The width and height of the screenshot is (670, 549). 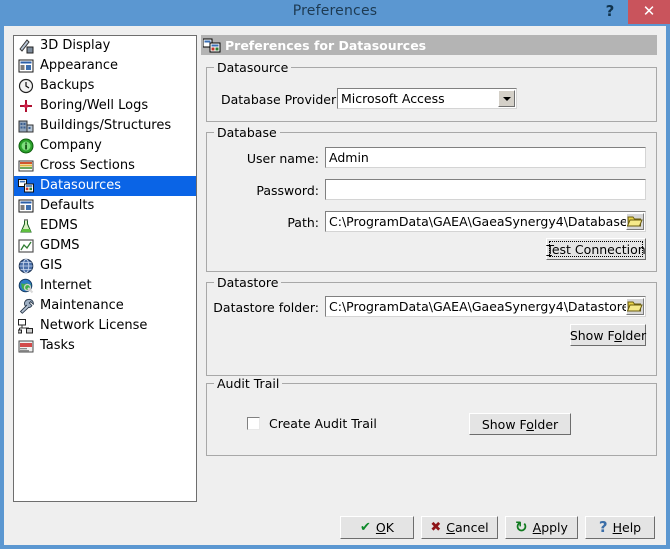 What do you see at coordinates (79, 65) in the screenshot?
I see `sidebar-item-label: Appearance` at bounding box center [79, 65].